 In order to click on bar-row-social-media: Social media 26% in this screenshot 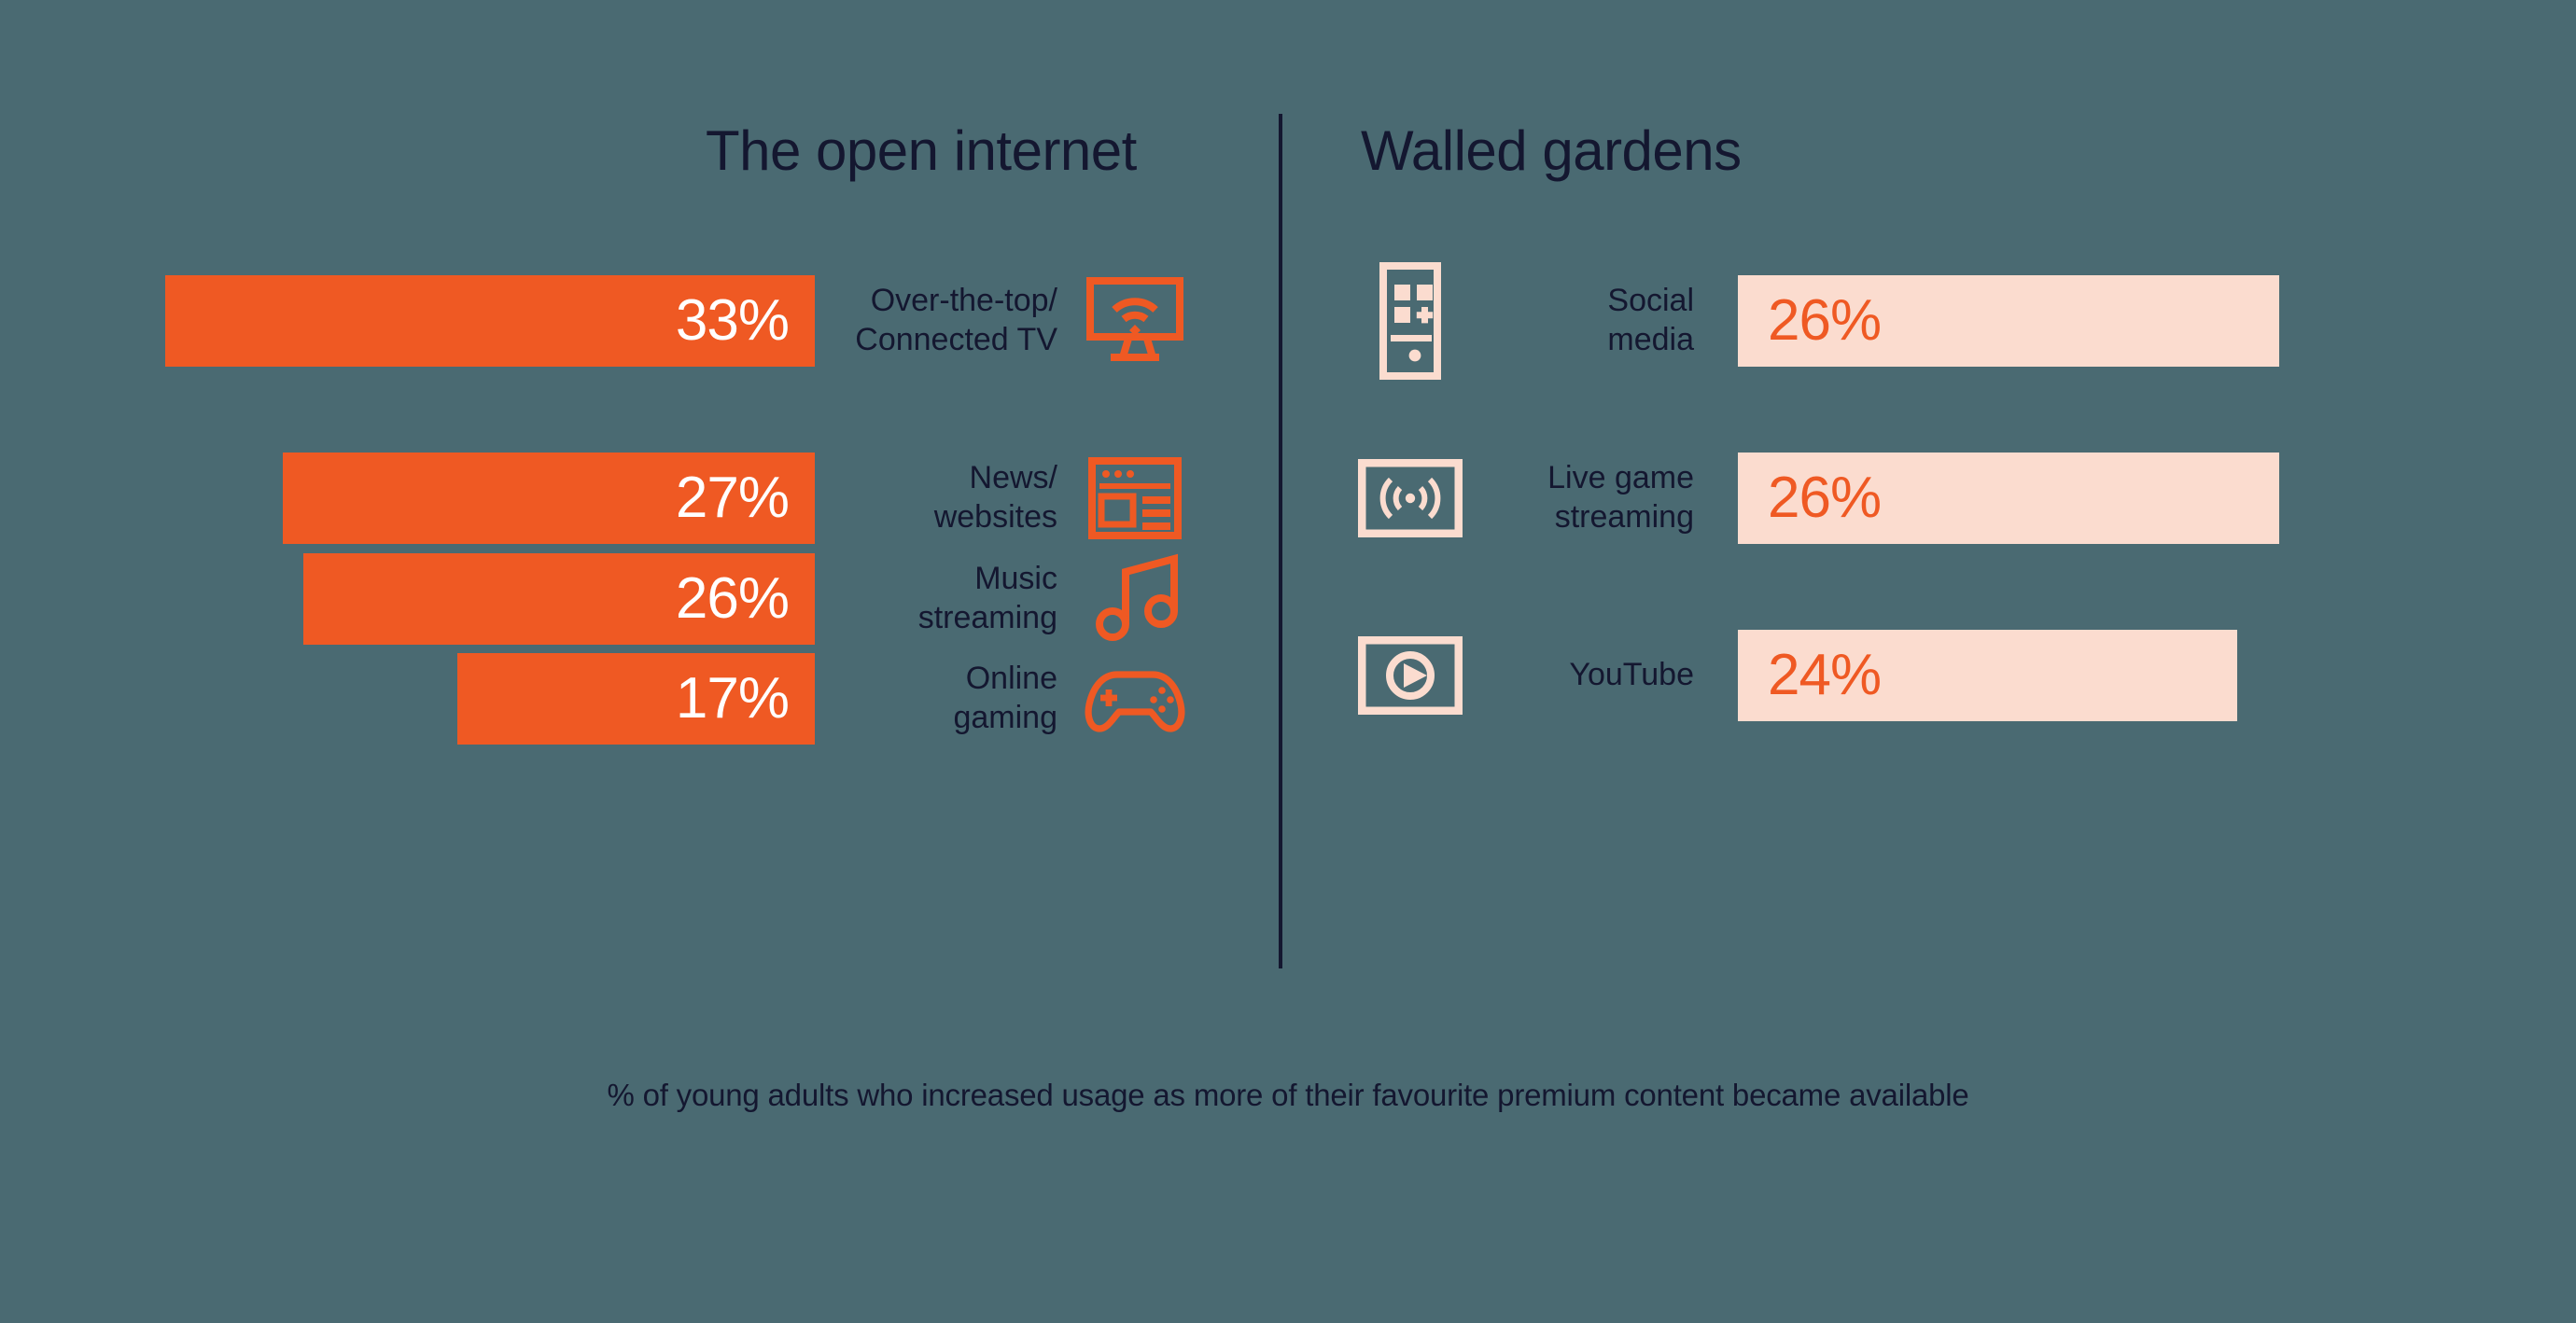, I will do `click(1967, 321)`.